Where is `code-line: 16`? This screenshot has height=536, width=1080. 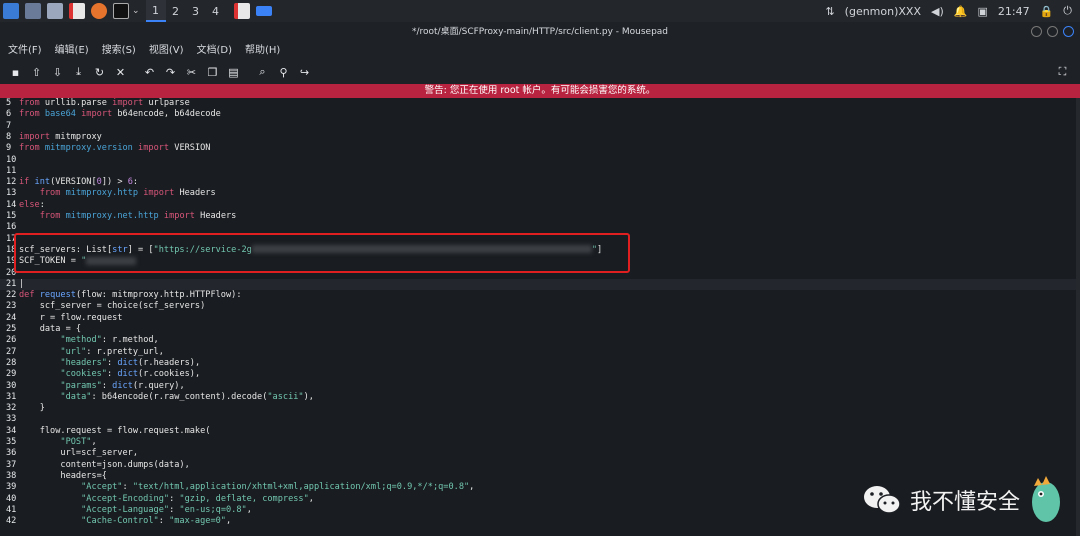
code-line: 16 is located at coordinates (11, 227).